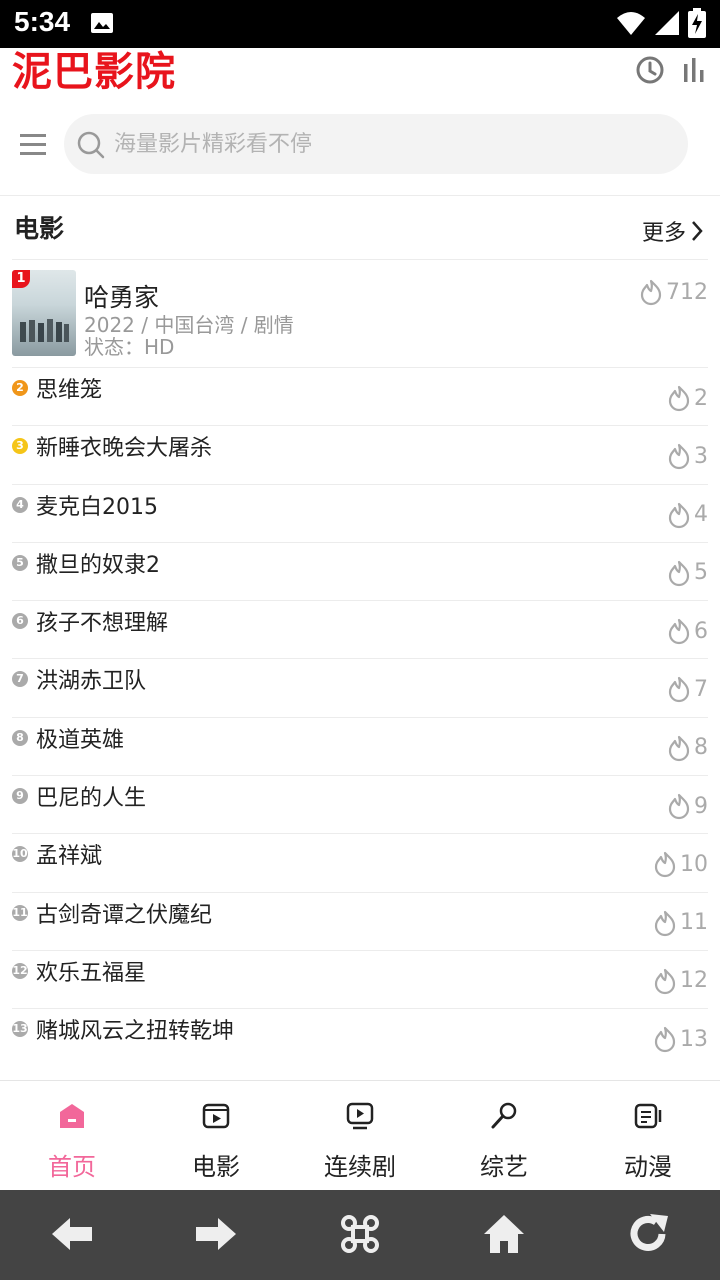 The height and width of the screenshot is (1280, 720). Describe the element at coordinates (701, 456) in the screenshot. I see `hot-value: 3` at that location.